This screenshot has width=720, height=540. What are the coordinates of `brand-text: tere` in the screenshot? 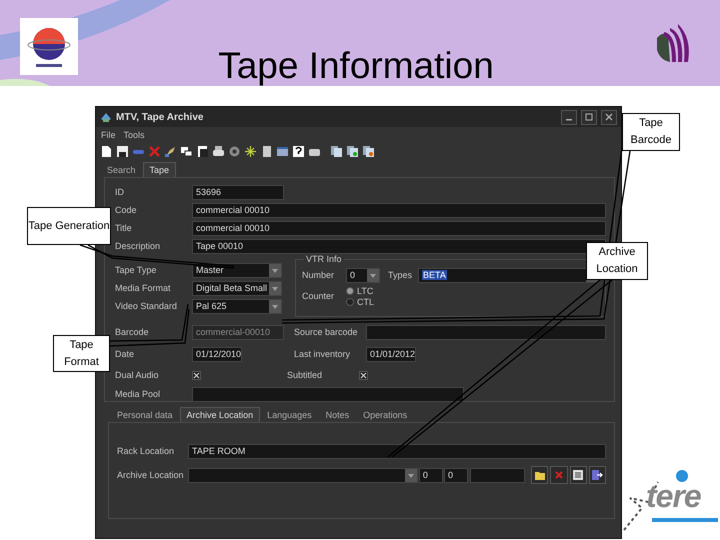 It's located at (673, 496).